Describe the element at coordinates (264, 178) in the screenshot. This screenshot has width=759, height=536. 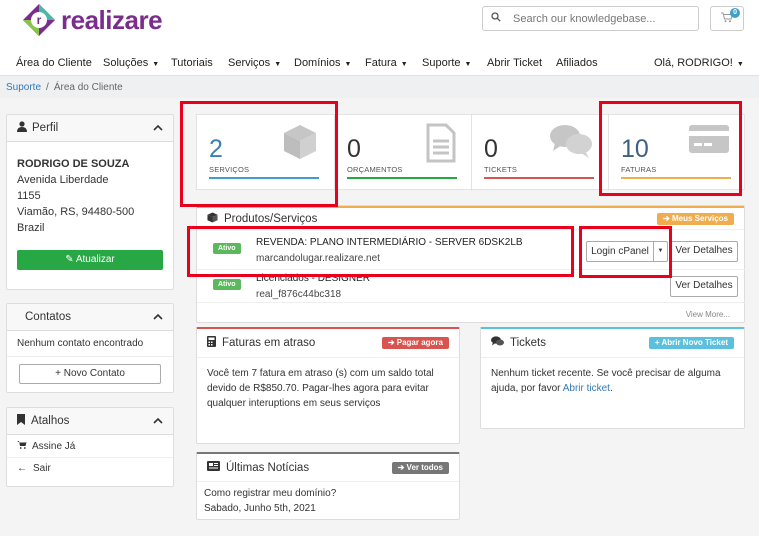
I see `stat-services-bar` at that location.